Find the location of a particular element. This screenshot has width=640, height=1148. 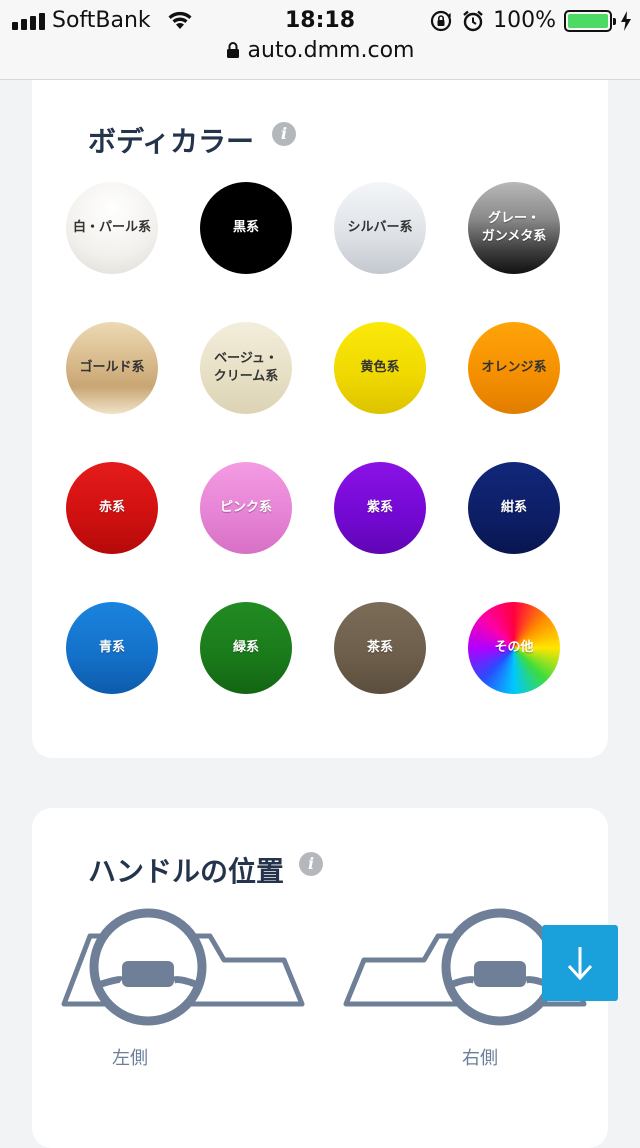

color-swatch: 赤系 is located at coordinates (112, 508).